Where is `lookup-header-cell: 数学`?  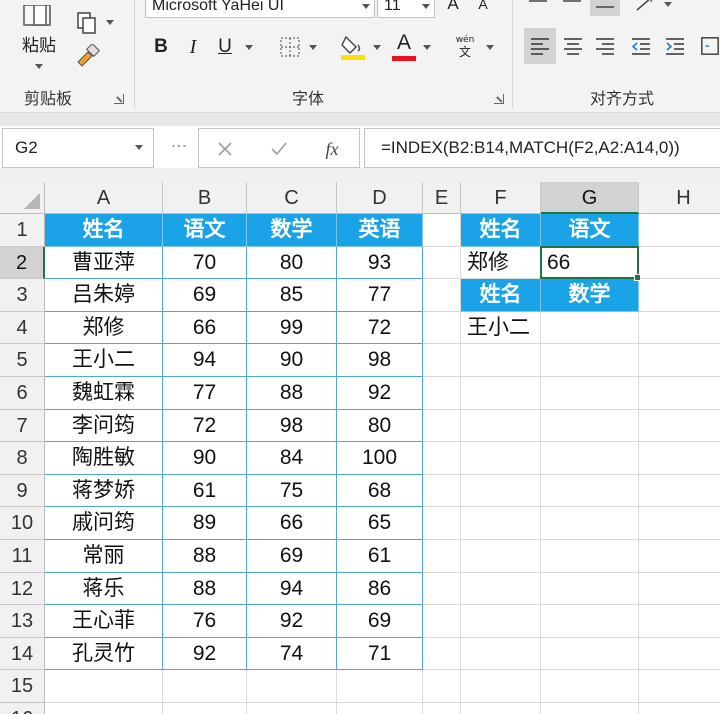 lookup-header-cell: 数学 is located at coordinates (590, 295).